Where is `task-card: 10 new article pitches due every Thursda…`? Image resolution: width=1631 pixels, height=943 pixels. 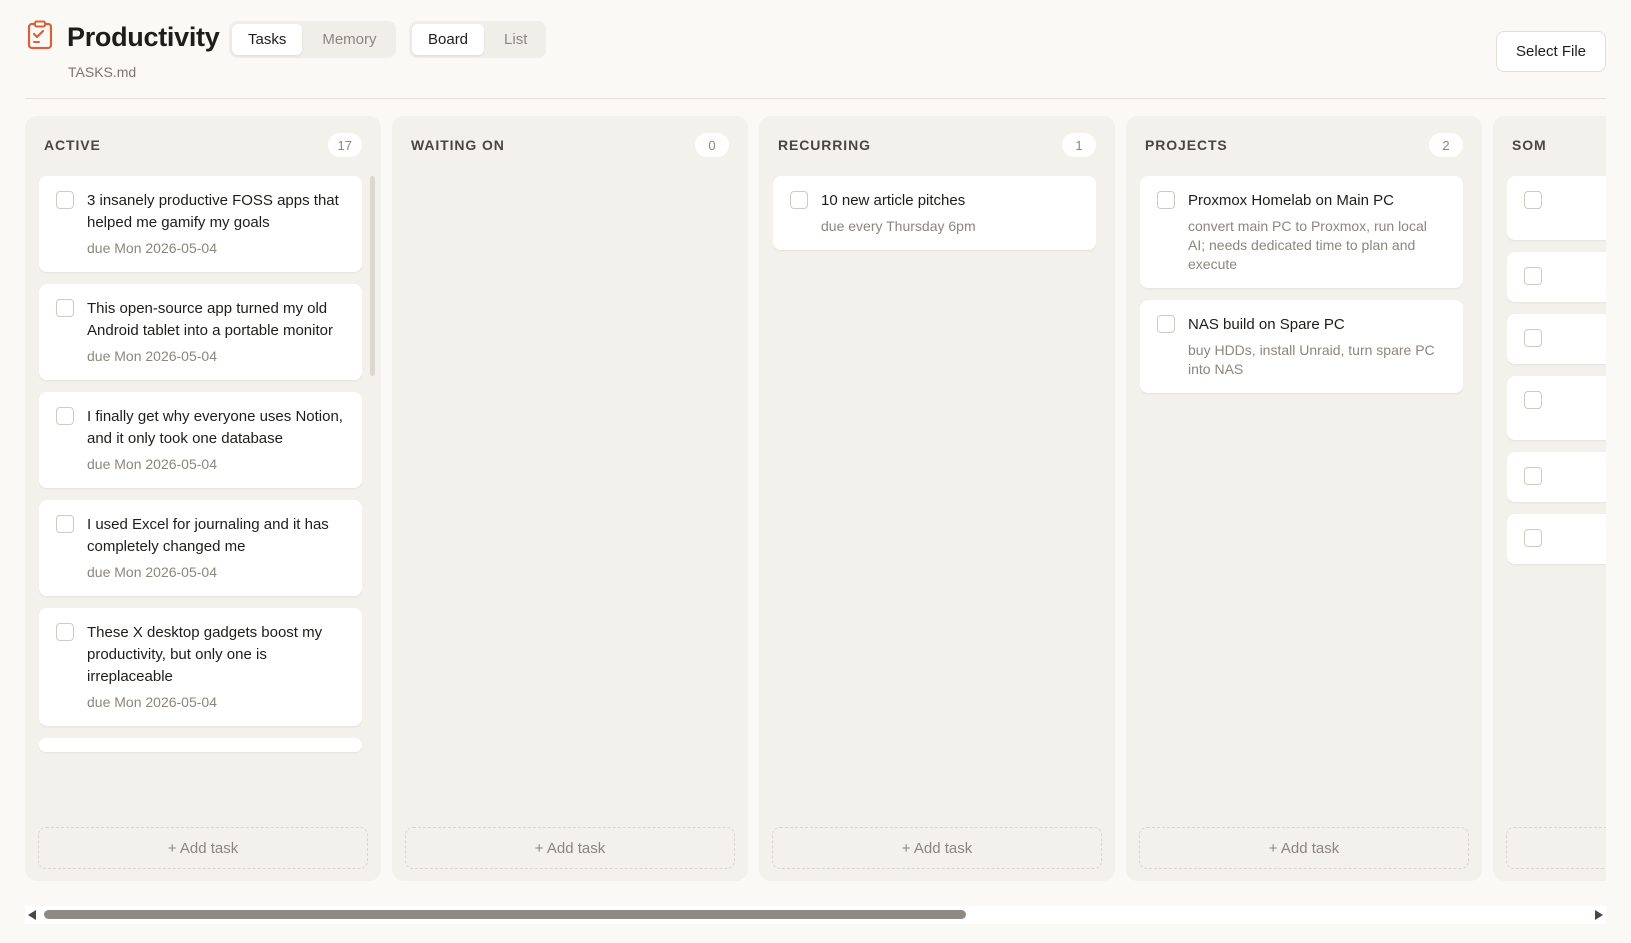 task-card: 10 new article pitches due every Thursda… is located at coordinates (934, 213).